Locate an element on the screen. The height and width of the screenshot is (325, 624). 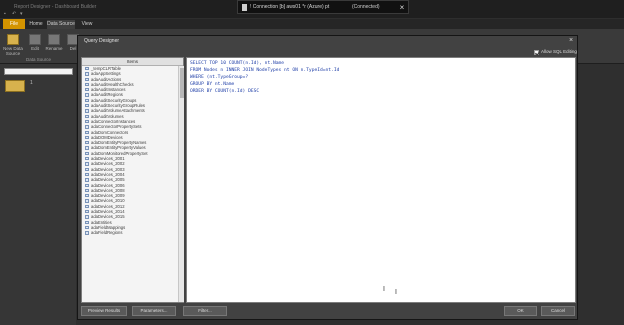
checkbox-checked-icon is located at coordinates (536, 52).